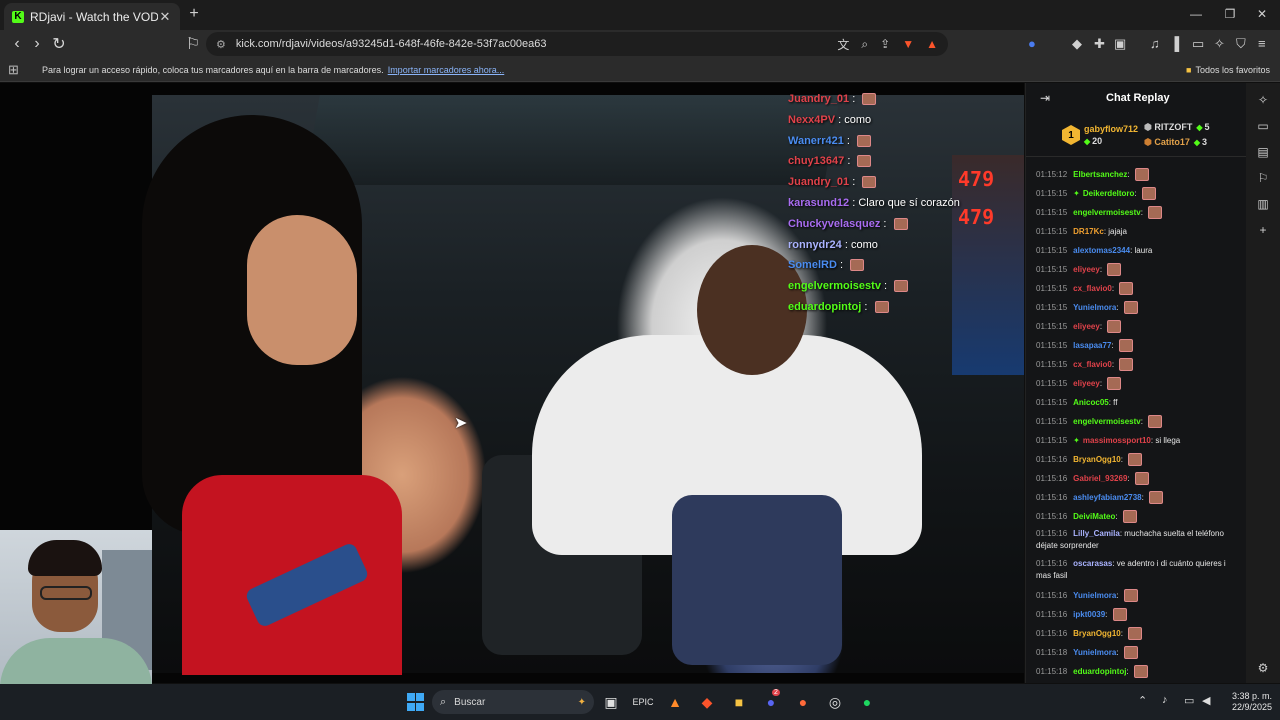 Image resolution: width=1280 pixels, height=720 pixels. Describe the element at coordinates (1174, 43) in the screenshot. I see `sidebar-toggle-icon: ▐` at that location.